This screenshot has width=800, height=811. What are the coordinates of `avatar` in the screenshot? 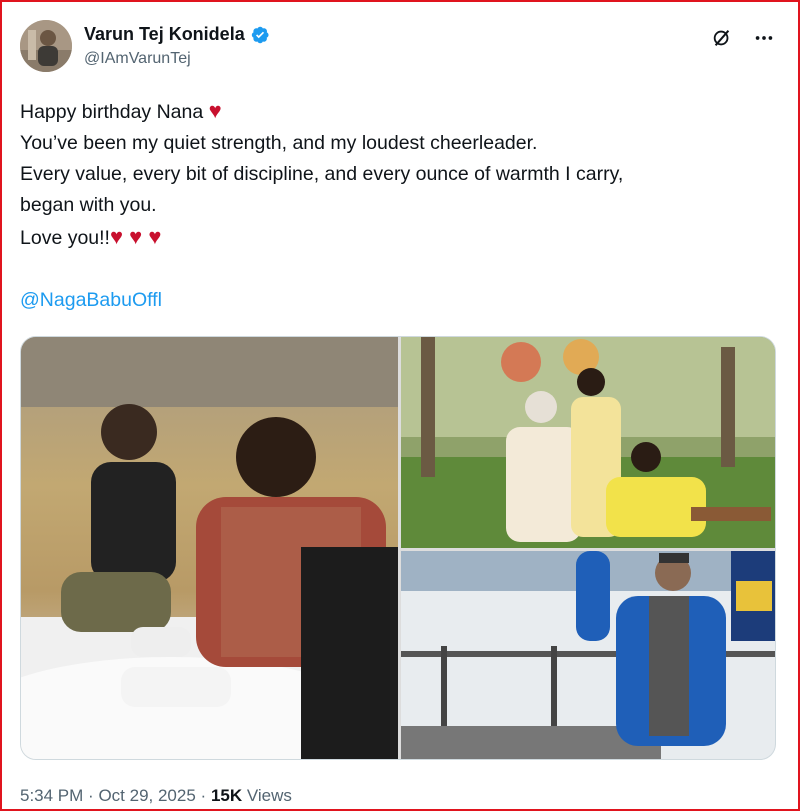 It's located at (46, 46).